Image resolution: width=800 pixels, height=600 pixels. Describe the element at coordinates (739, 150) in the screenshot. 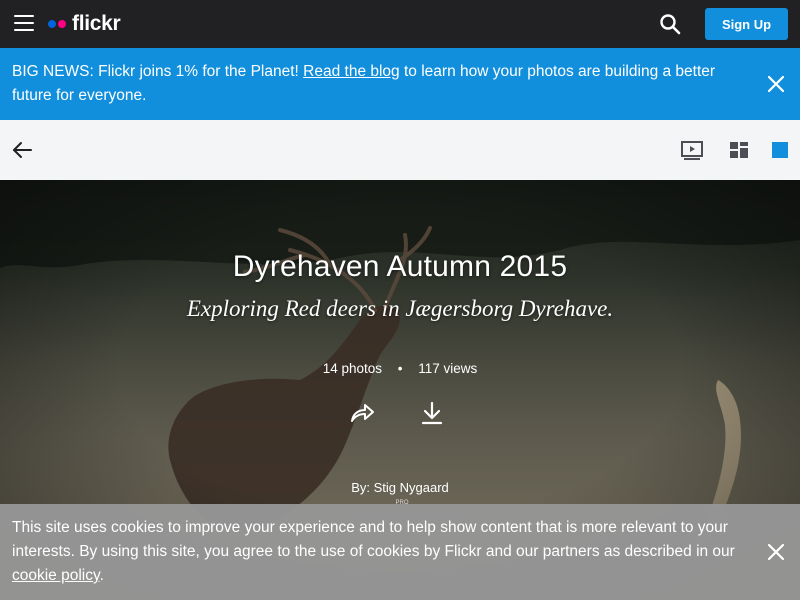

I see `grid-view-icon` at that location.